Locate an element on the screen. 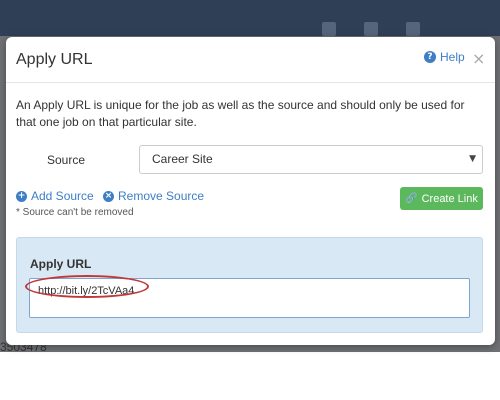 This screenshot has width=500, height=400. plus-circle-icon: + is located at coordinates (21, 196).